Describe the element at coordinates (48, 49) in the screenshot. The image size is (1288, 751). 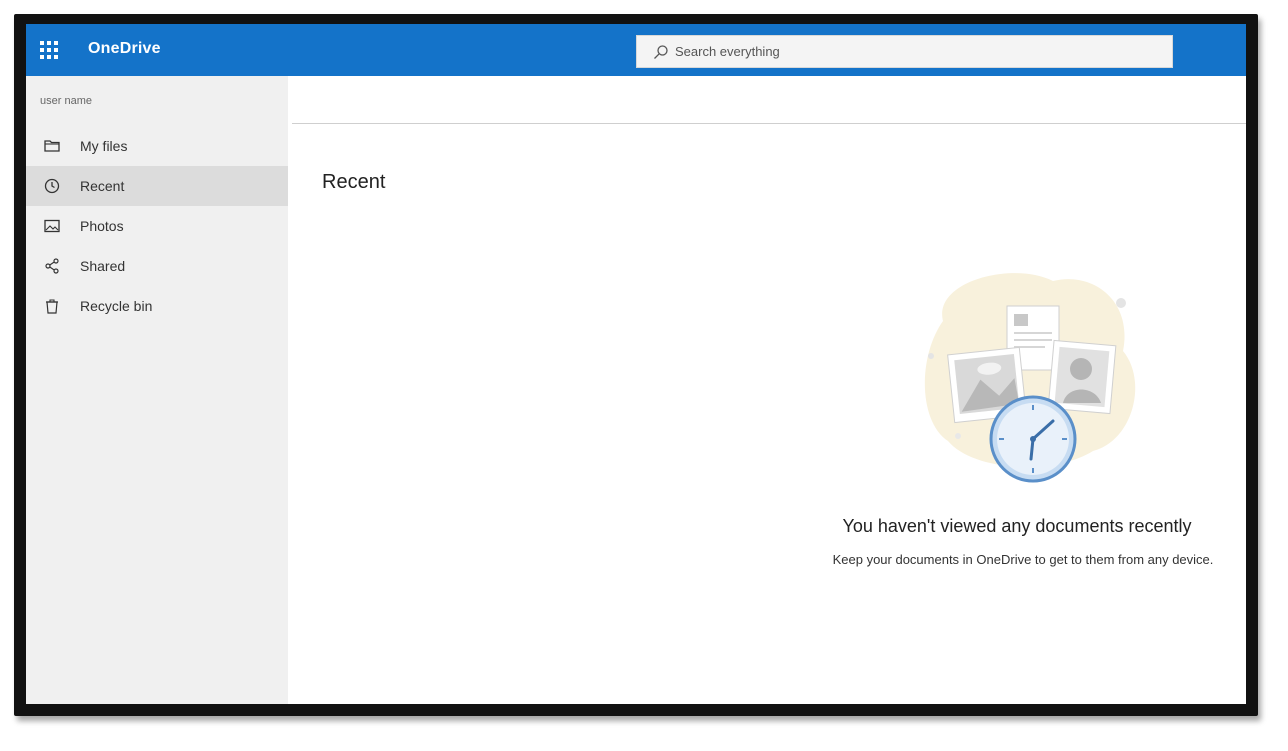
I see `app-launcher-icon` at that location.